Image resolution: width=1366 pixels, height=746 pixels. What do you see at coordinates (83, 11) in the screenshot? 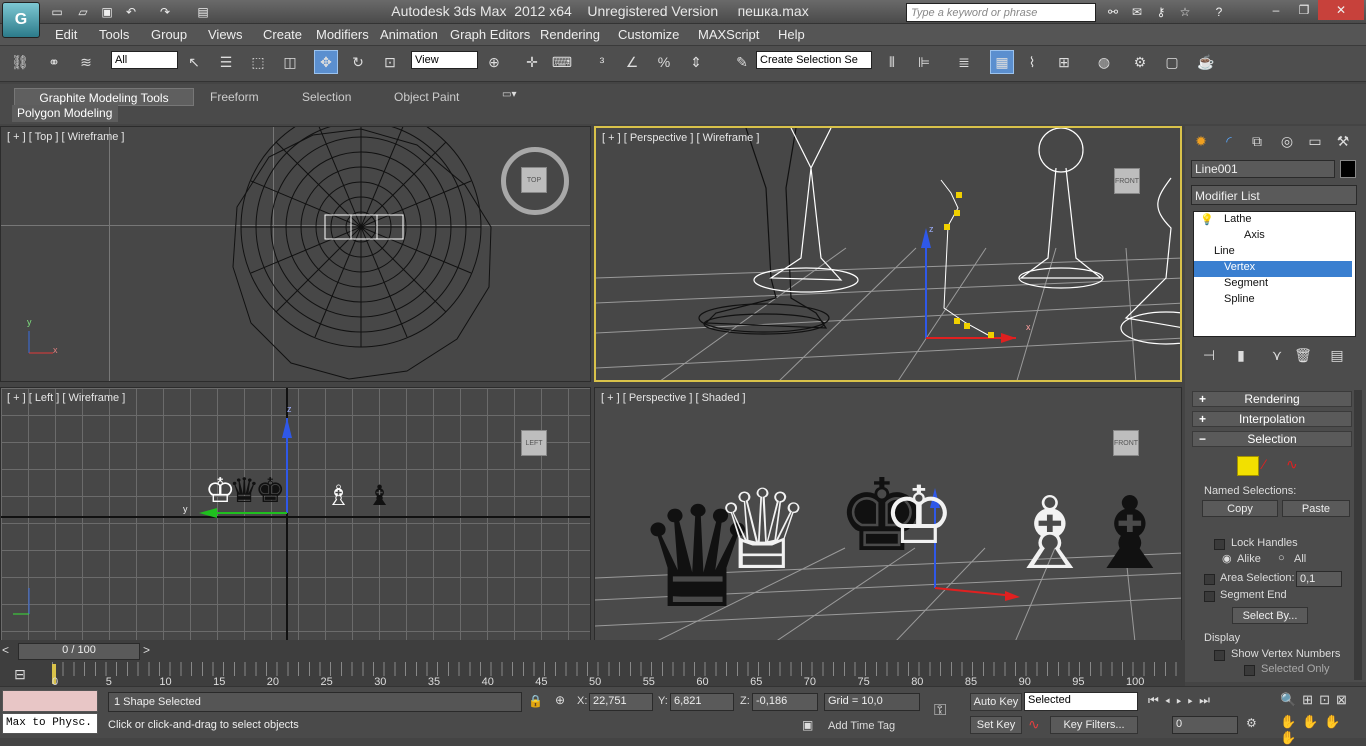
I see `open-file-icon: ▱` at bounding box center [83, 11].